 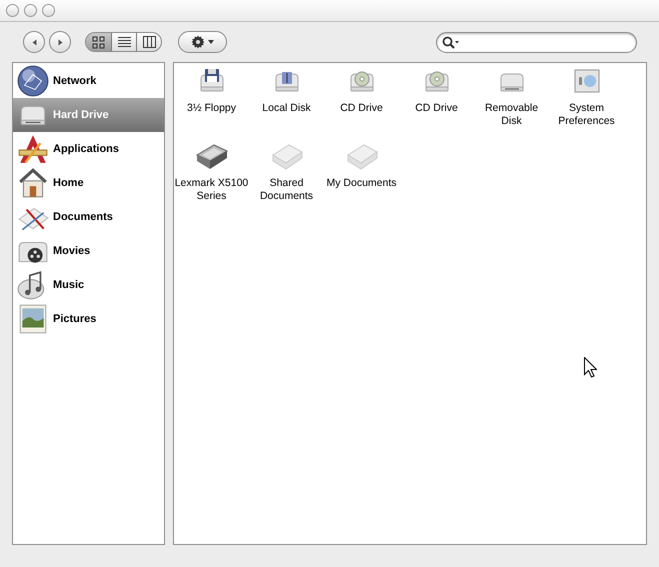 What do you see at coordinates (211, 108) in the screenshot?
I see `item-label: 3½ Floppy` at bounding box center [211, 108].